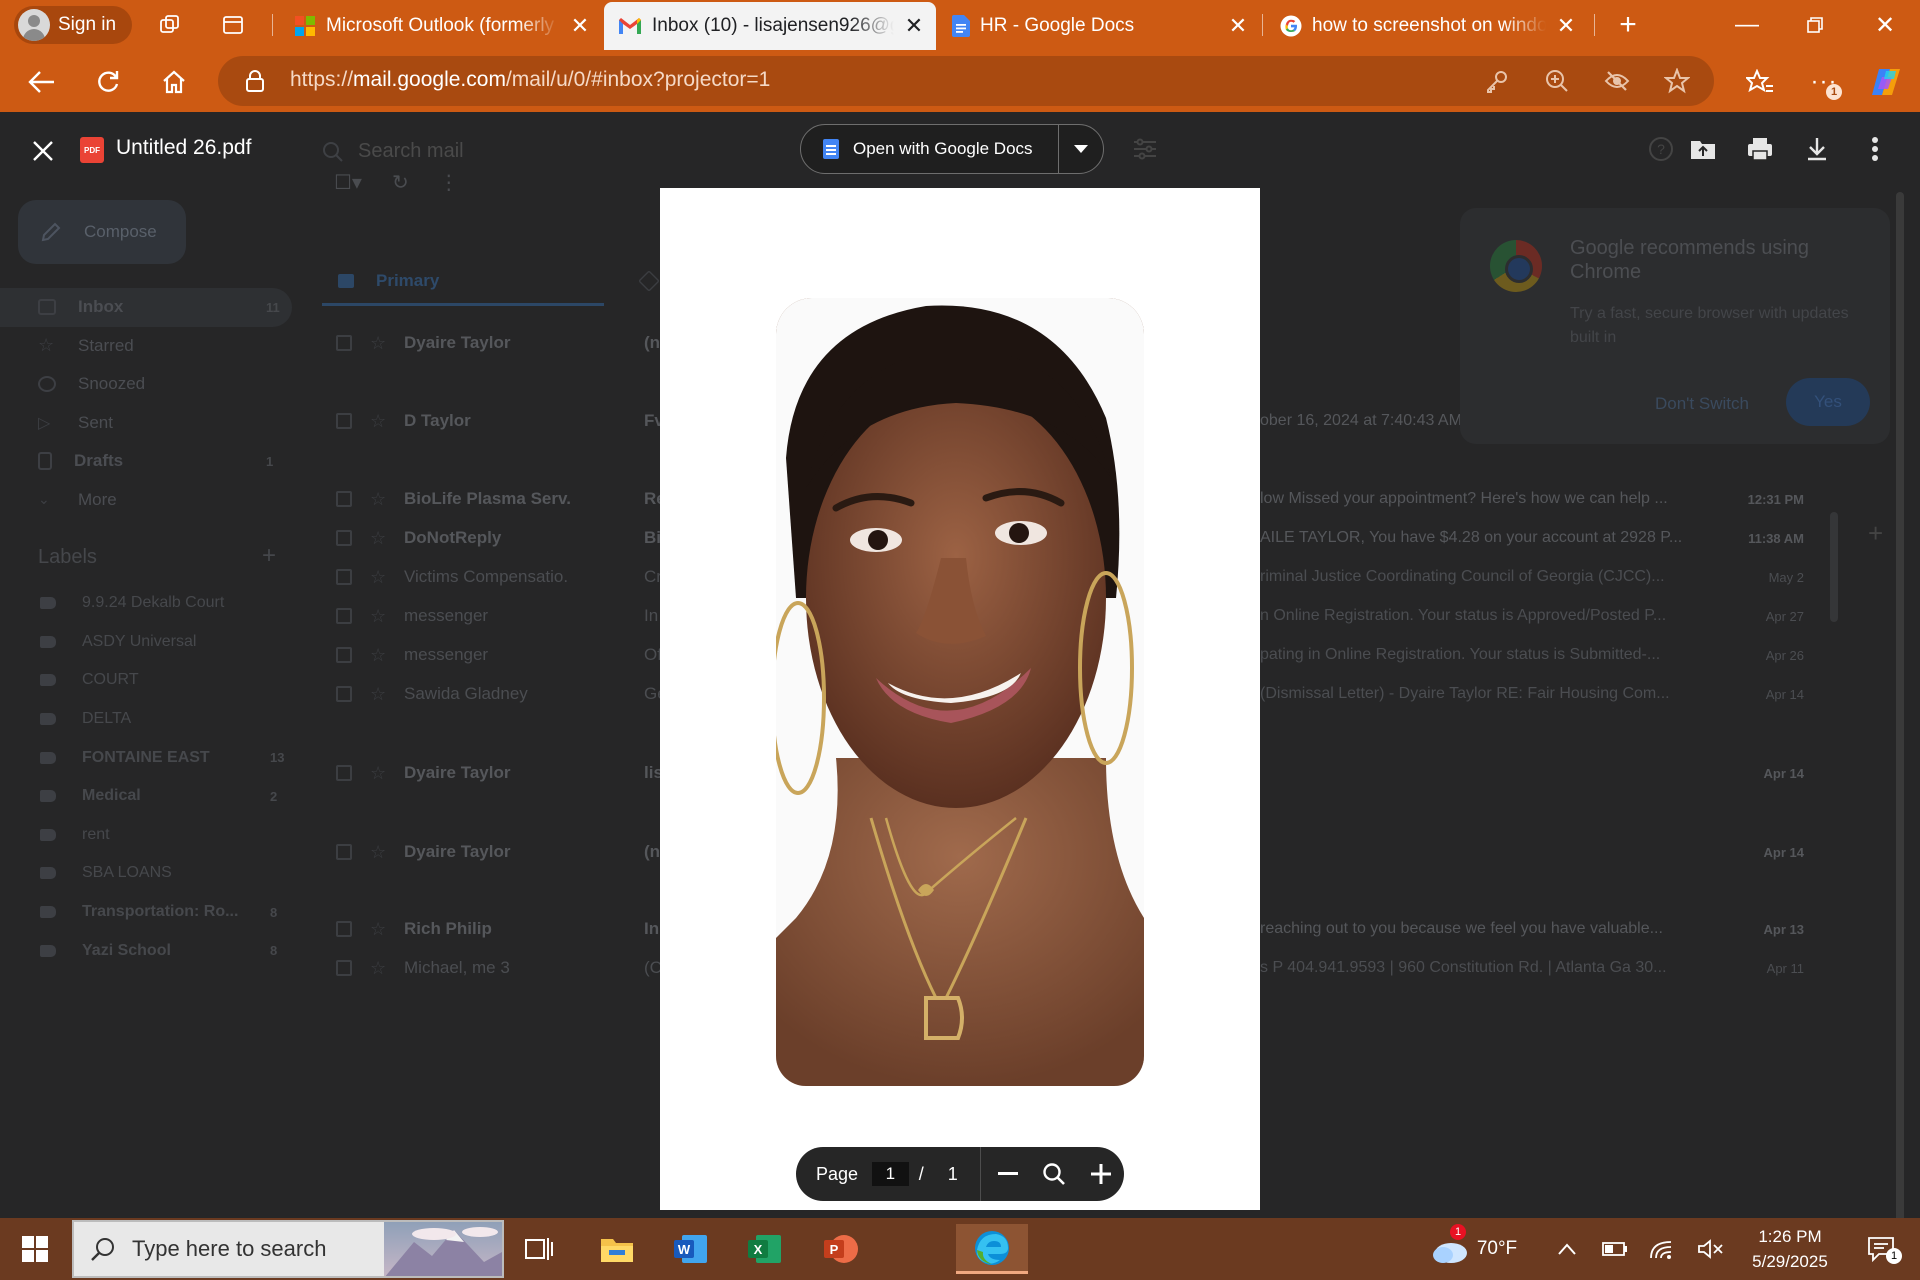 This screenshot has height=1280, width=1920. I want to click on add-to-drive-icon, so click(1703, 149).